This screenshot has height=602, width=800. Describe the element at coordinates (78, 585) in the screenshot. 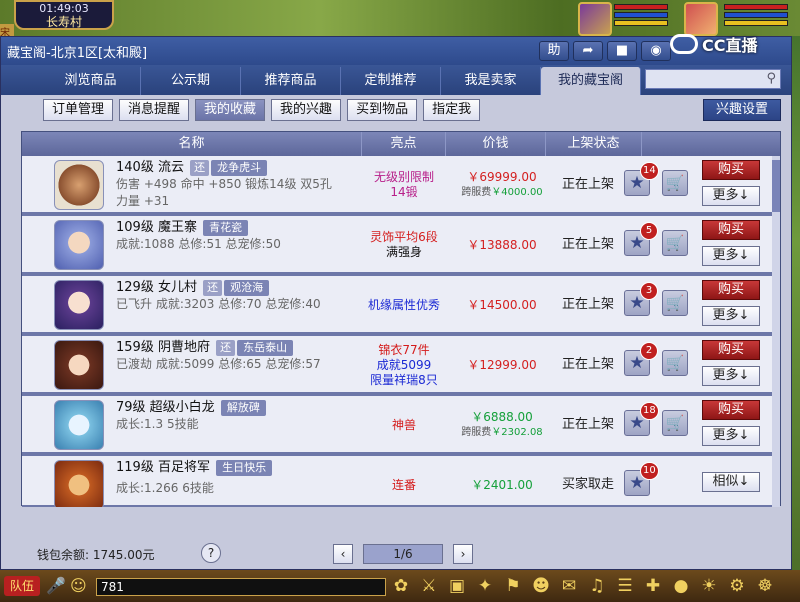

I see `emoji-icon: ☺` at that location.